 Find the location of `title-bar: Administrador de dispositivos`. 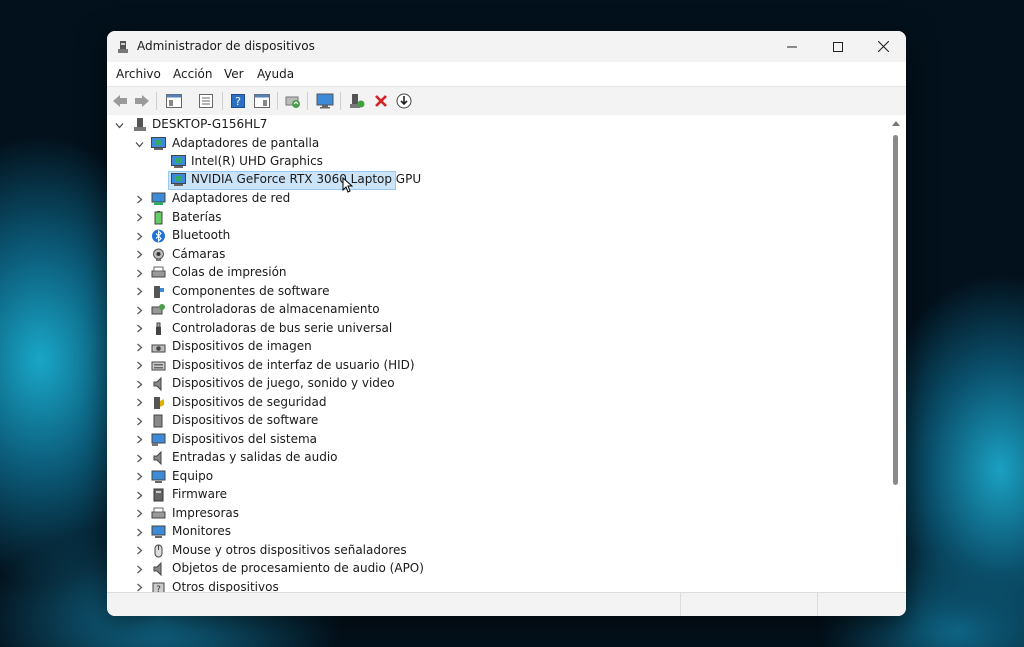

title-bar: Administrador de dispositivos is located at coordinates (506, 46).